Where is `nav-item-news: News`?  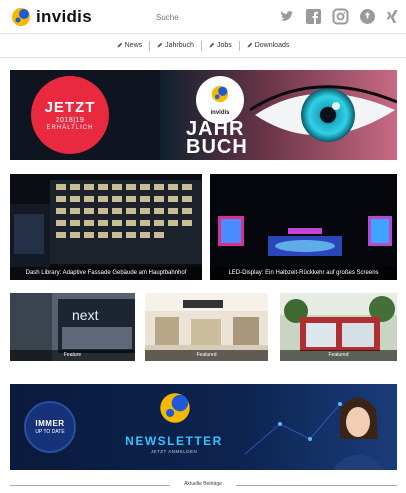 nav-item-news: News is located at coordinates (130, 46).